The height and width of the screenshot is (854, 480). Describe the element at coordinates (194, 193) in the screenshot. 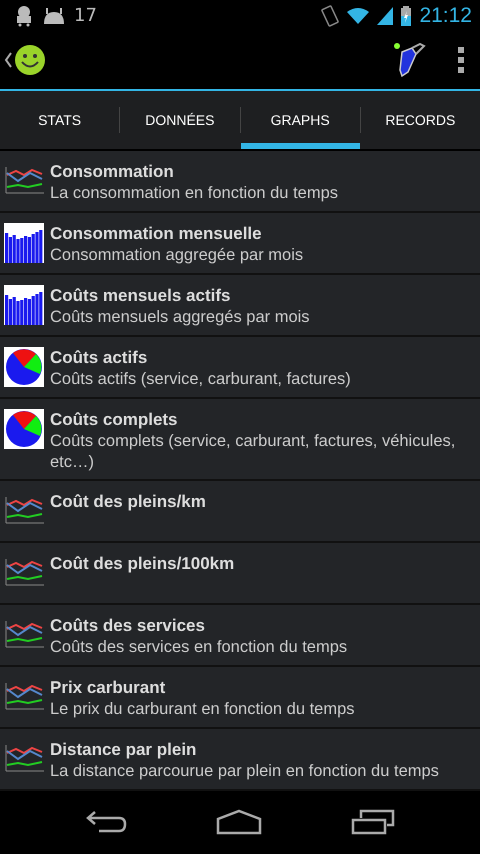

I see `item-description: La consommation en fonction du temps` at that location.